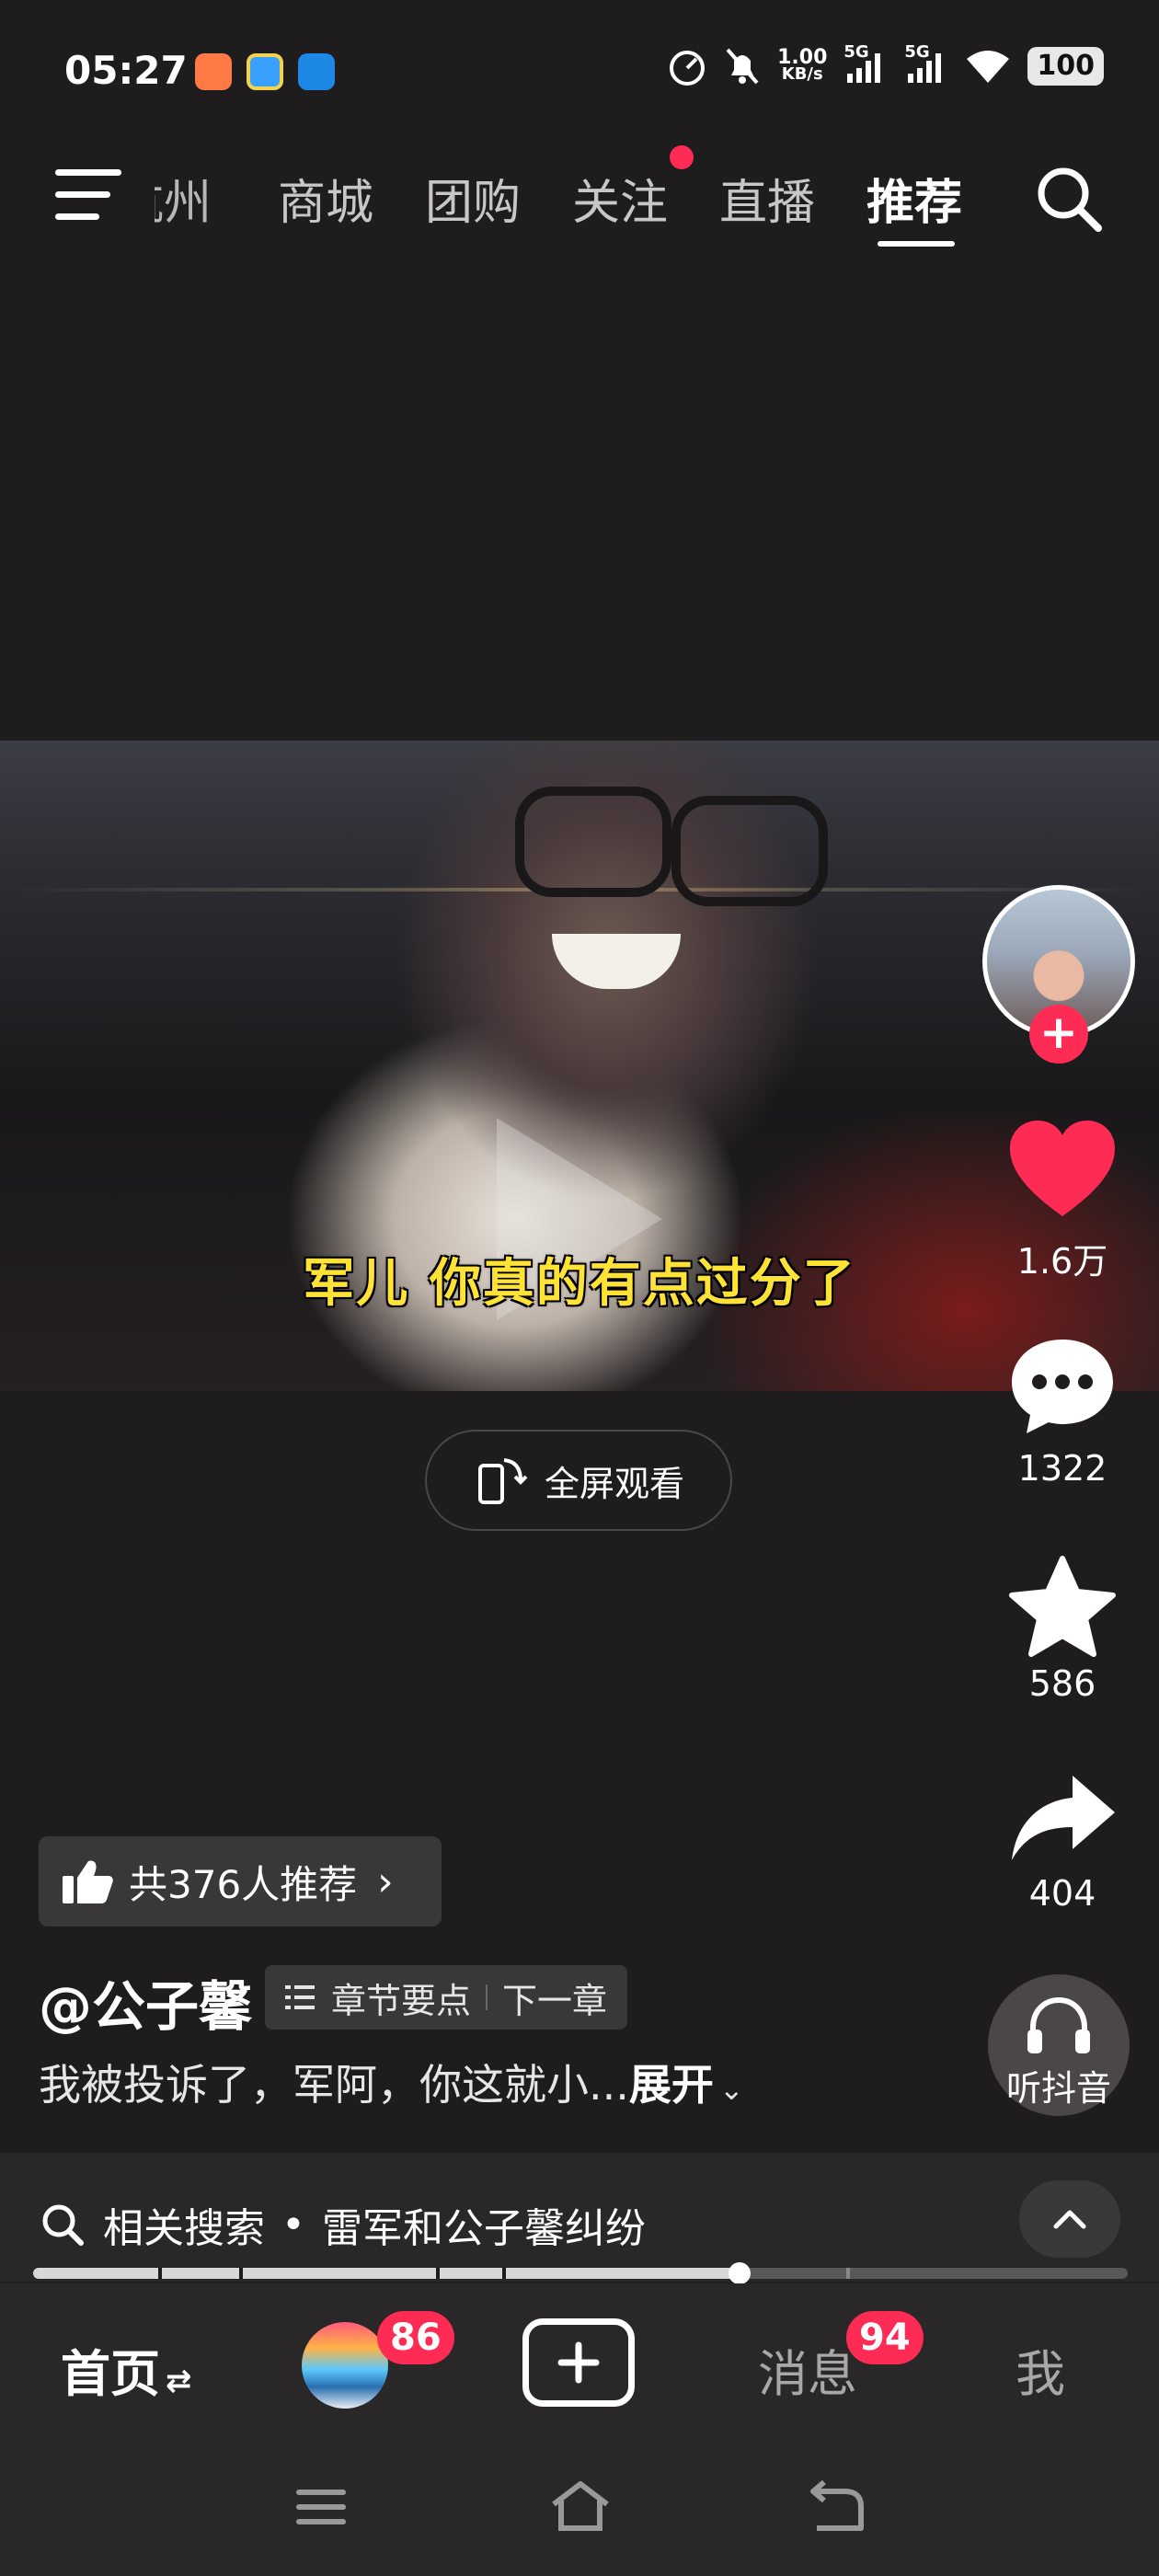 The height and width of the screenshot is (2576, 1159). I want to click on signal-1: 5G, so click(865, 64).